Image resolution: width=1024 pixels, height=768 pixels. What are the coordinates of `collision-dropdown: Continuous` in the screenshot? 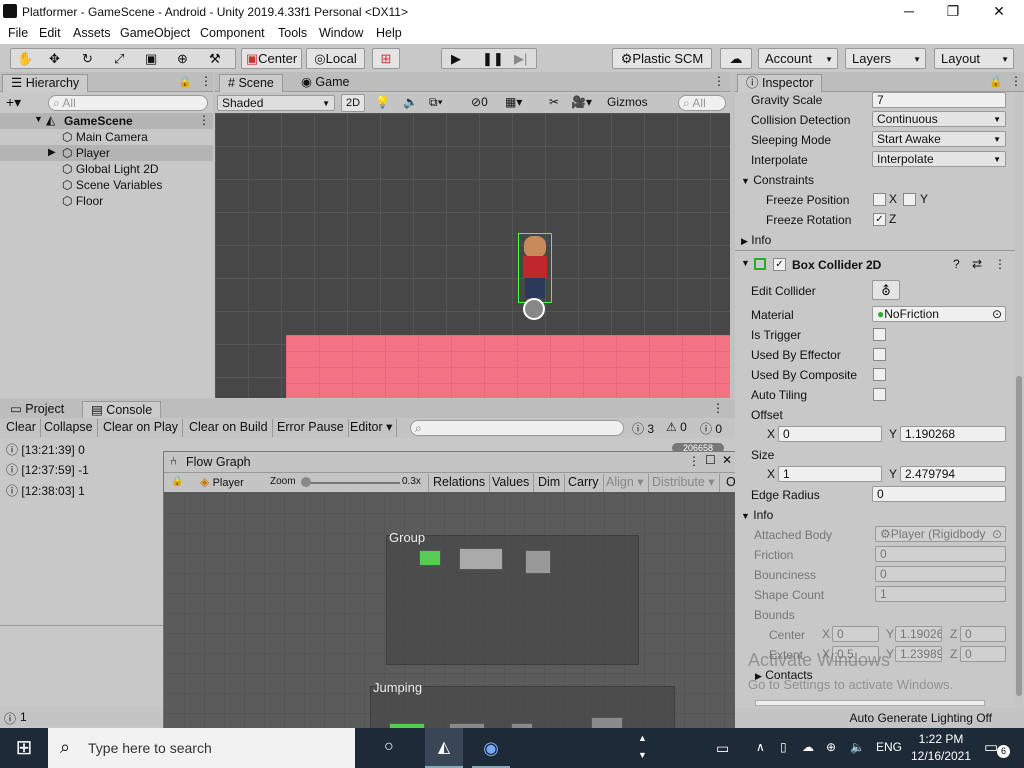 It's located at (939, 119).